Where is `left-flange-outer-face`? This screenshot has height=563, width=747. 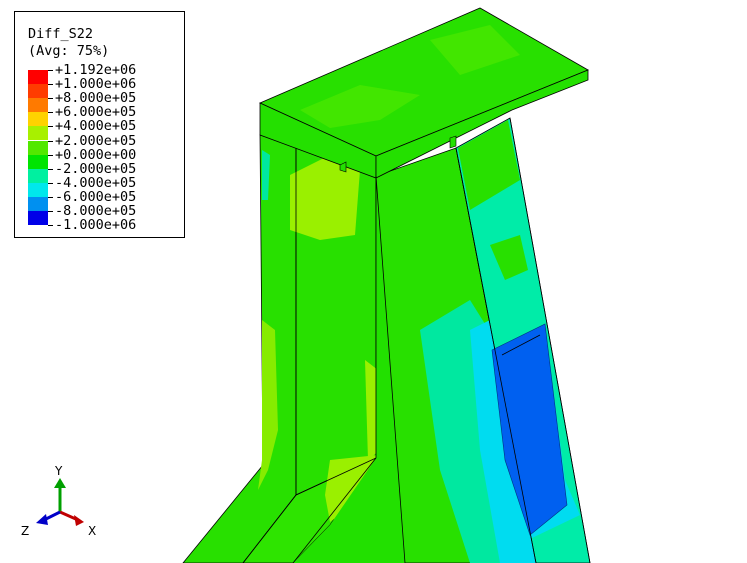 left-flange-outer-face is located at coordinates (239, 348).